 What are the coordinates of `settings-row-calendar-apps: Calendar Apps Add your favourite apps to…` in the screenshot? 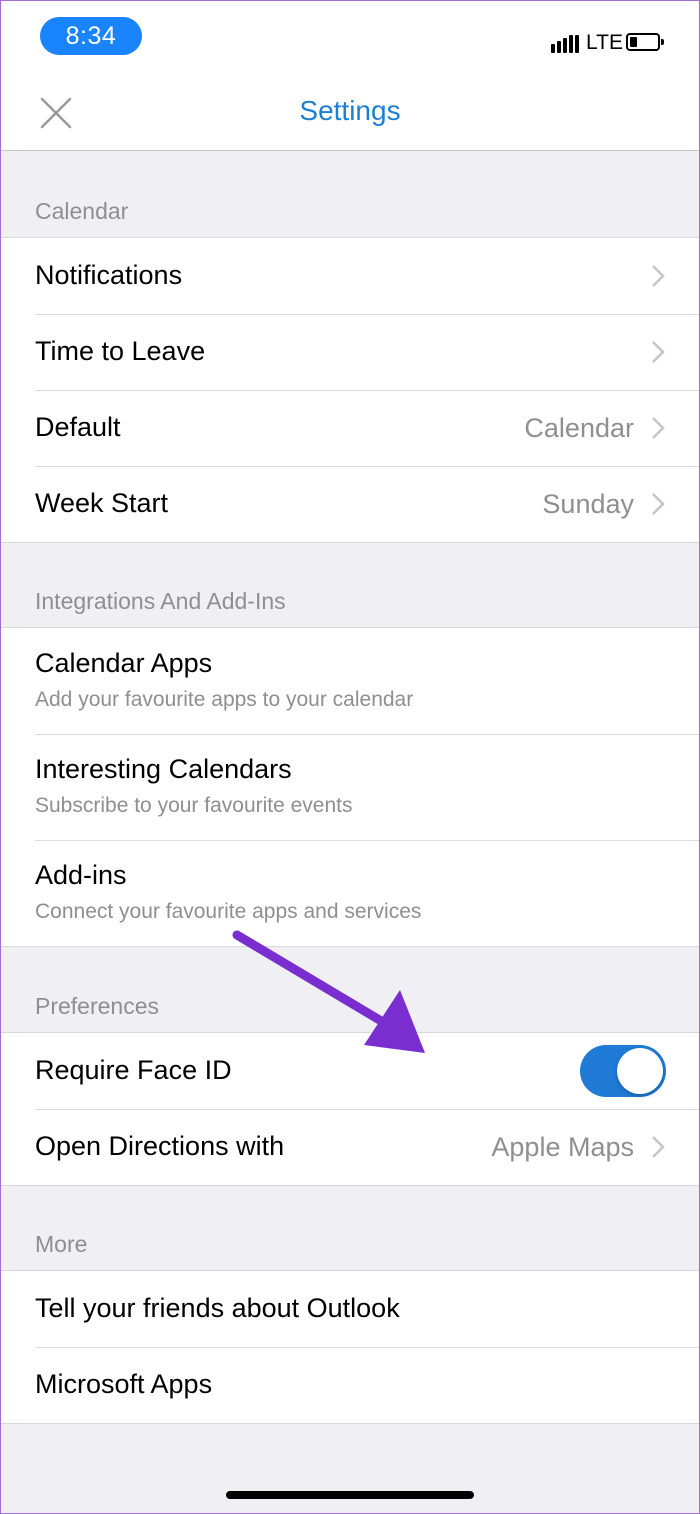 It's located at (350, 681).